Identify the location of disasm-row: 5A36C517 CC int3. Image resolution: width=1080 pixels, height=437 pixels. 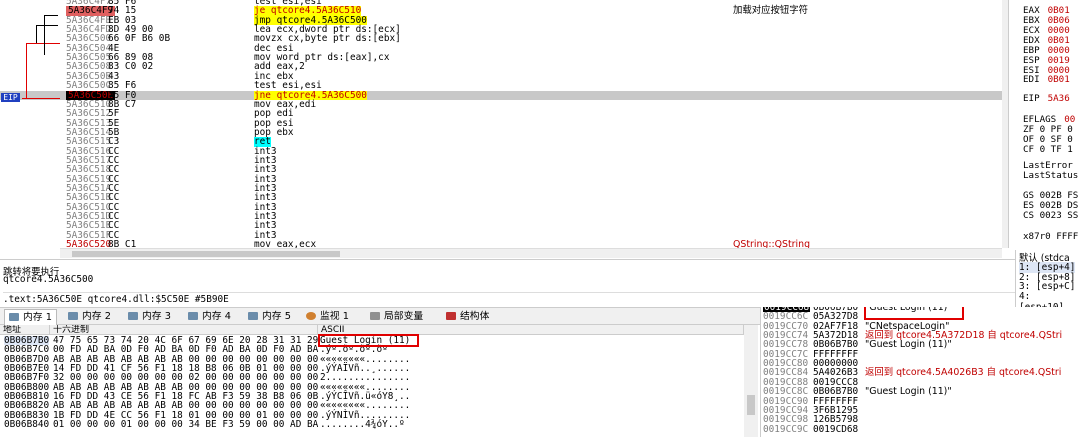
(501, 161).